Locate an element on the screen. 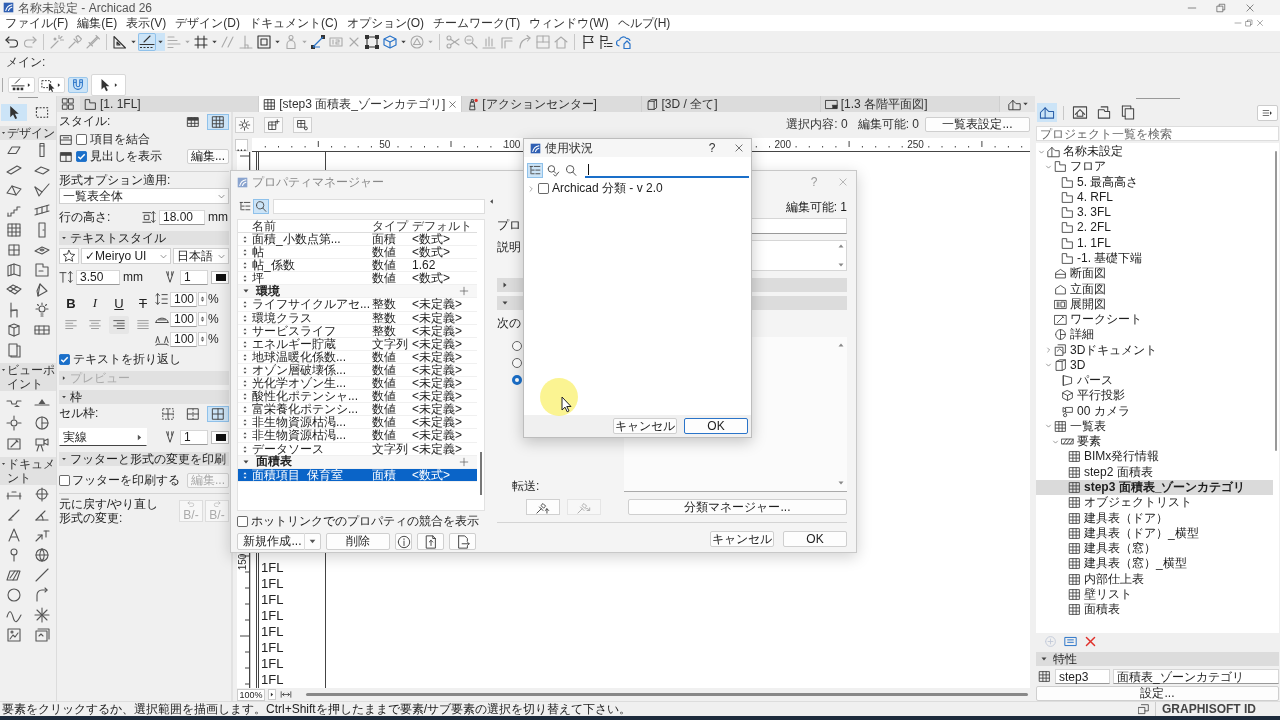 Image resolution: width=1280 pixels, height=720 pixels. input-field: 面積表_ゾーンカテゴリ is located at coordinates (1196, 676).